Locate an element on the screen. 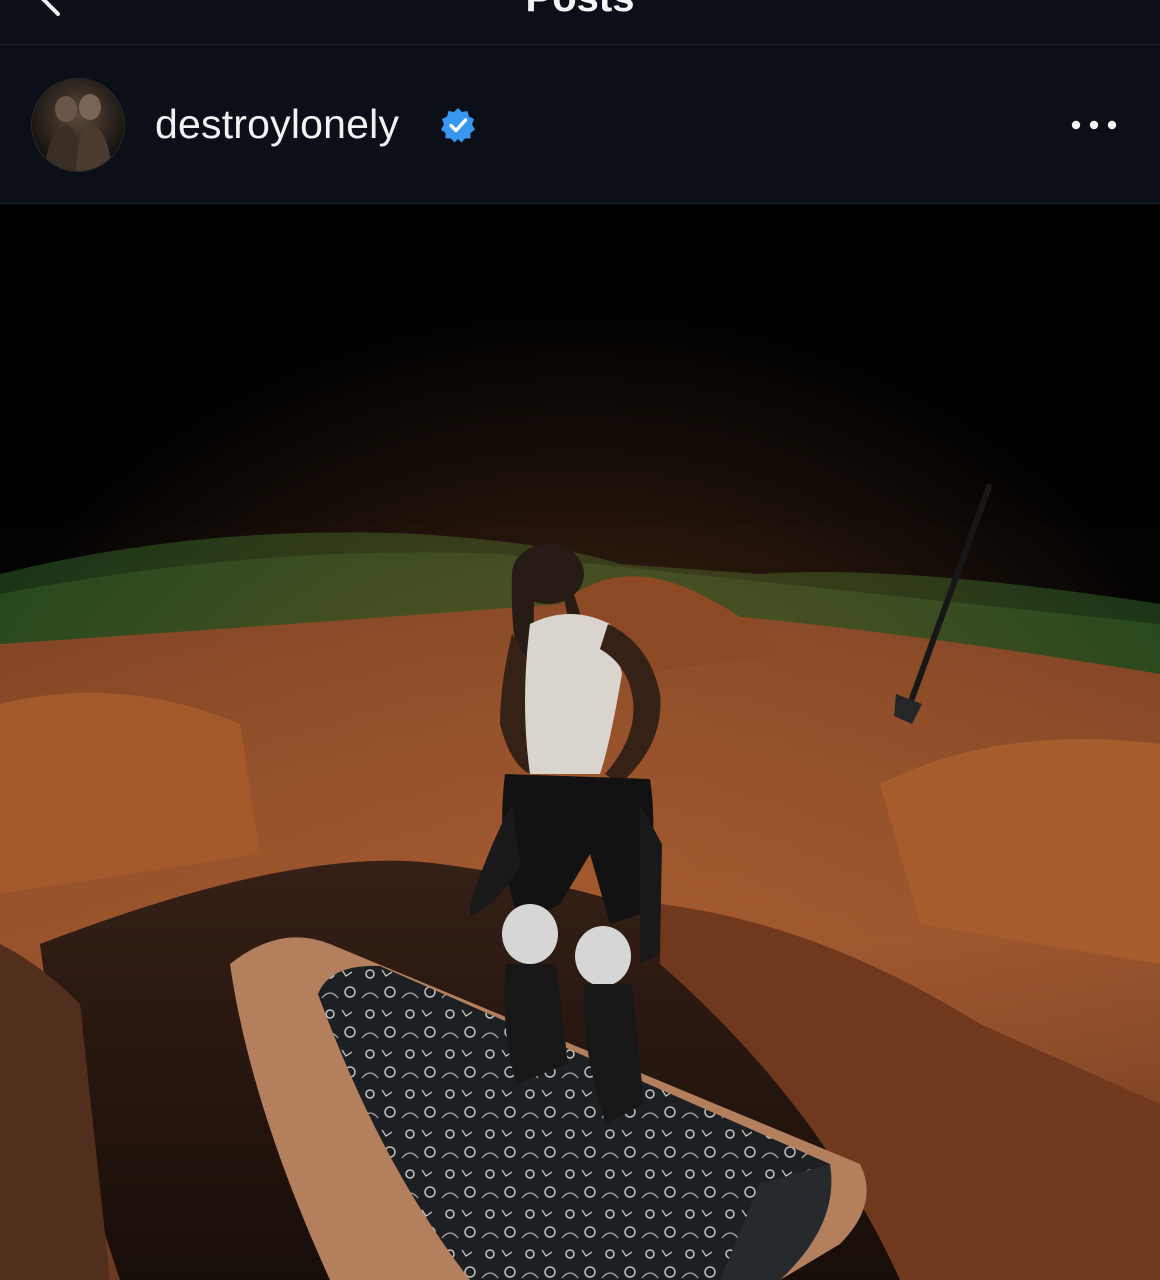  more-horizontal-icon is located at coordinates (1094, 125).